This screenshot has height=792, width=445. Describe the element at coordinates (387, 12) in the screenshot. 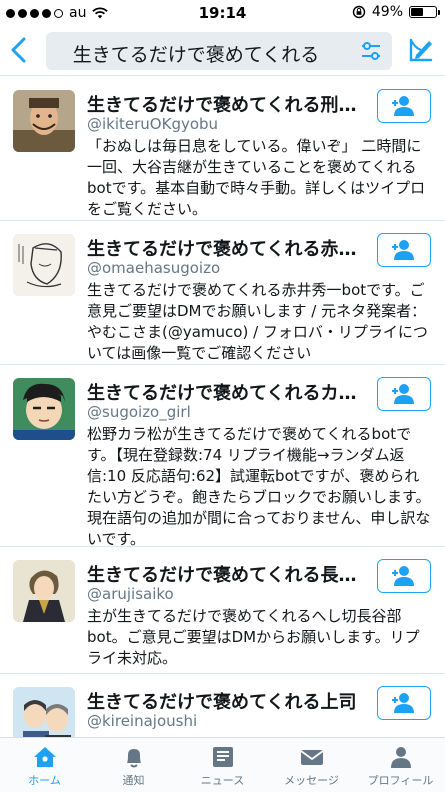

I see `battery-percent: 49%` at that location.